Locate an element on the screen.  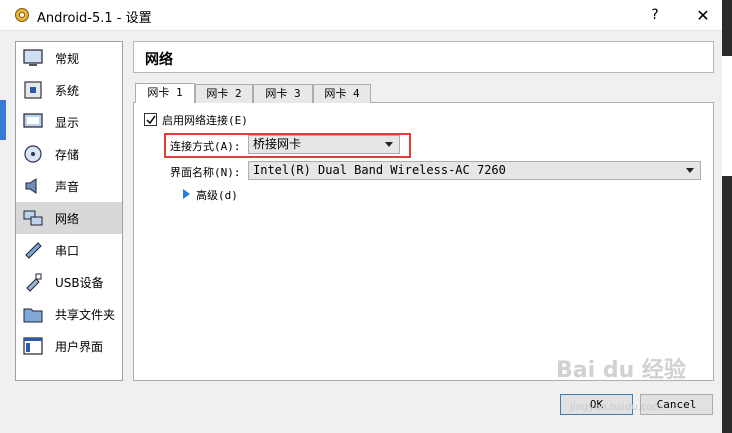
background-window-strip is located at coordinates (727, 216).